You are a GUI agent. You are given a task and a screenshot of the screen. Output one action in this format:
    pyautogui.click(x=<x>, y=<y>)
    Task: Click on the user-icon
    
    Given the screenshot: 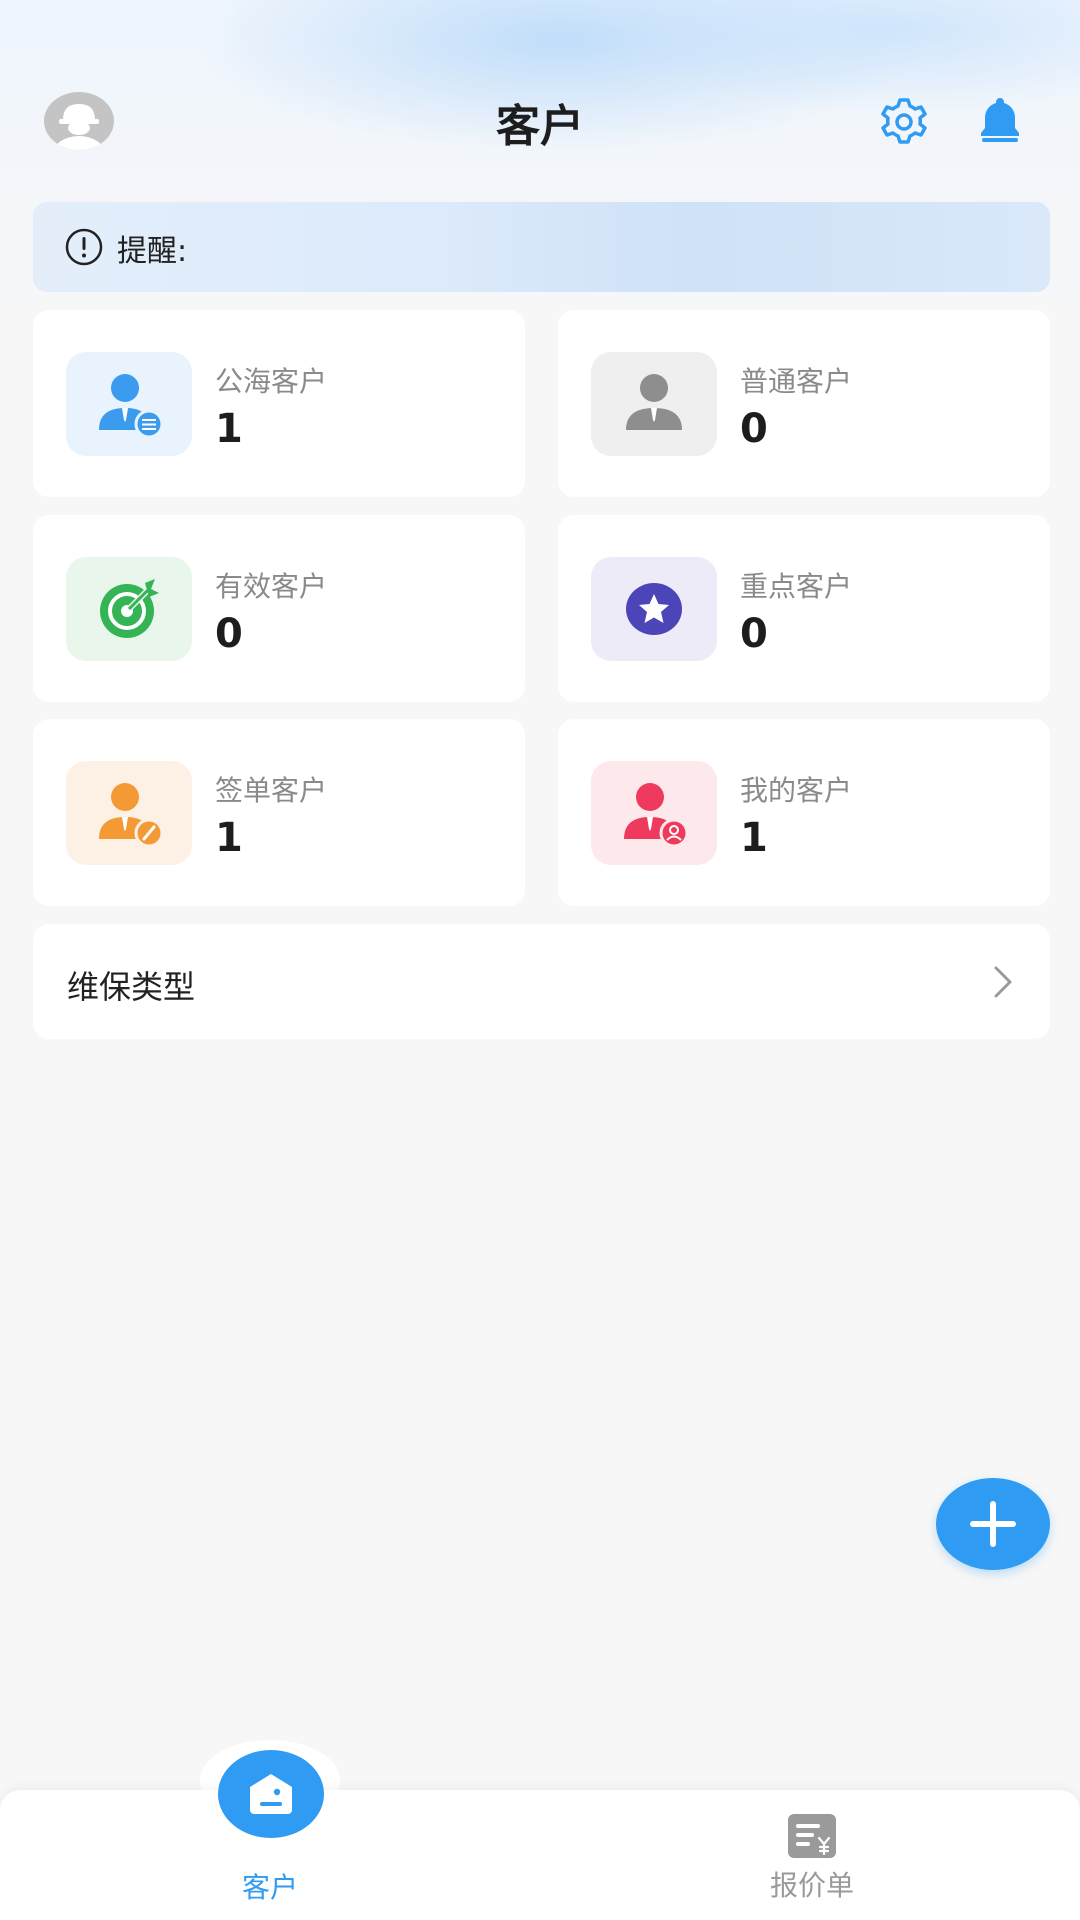 What is the action you would take?
    pyautogui.click(x=654, y=402)
    